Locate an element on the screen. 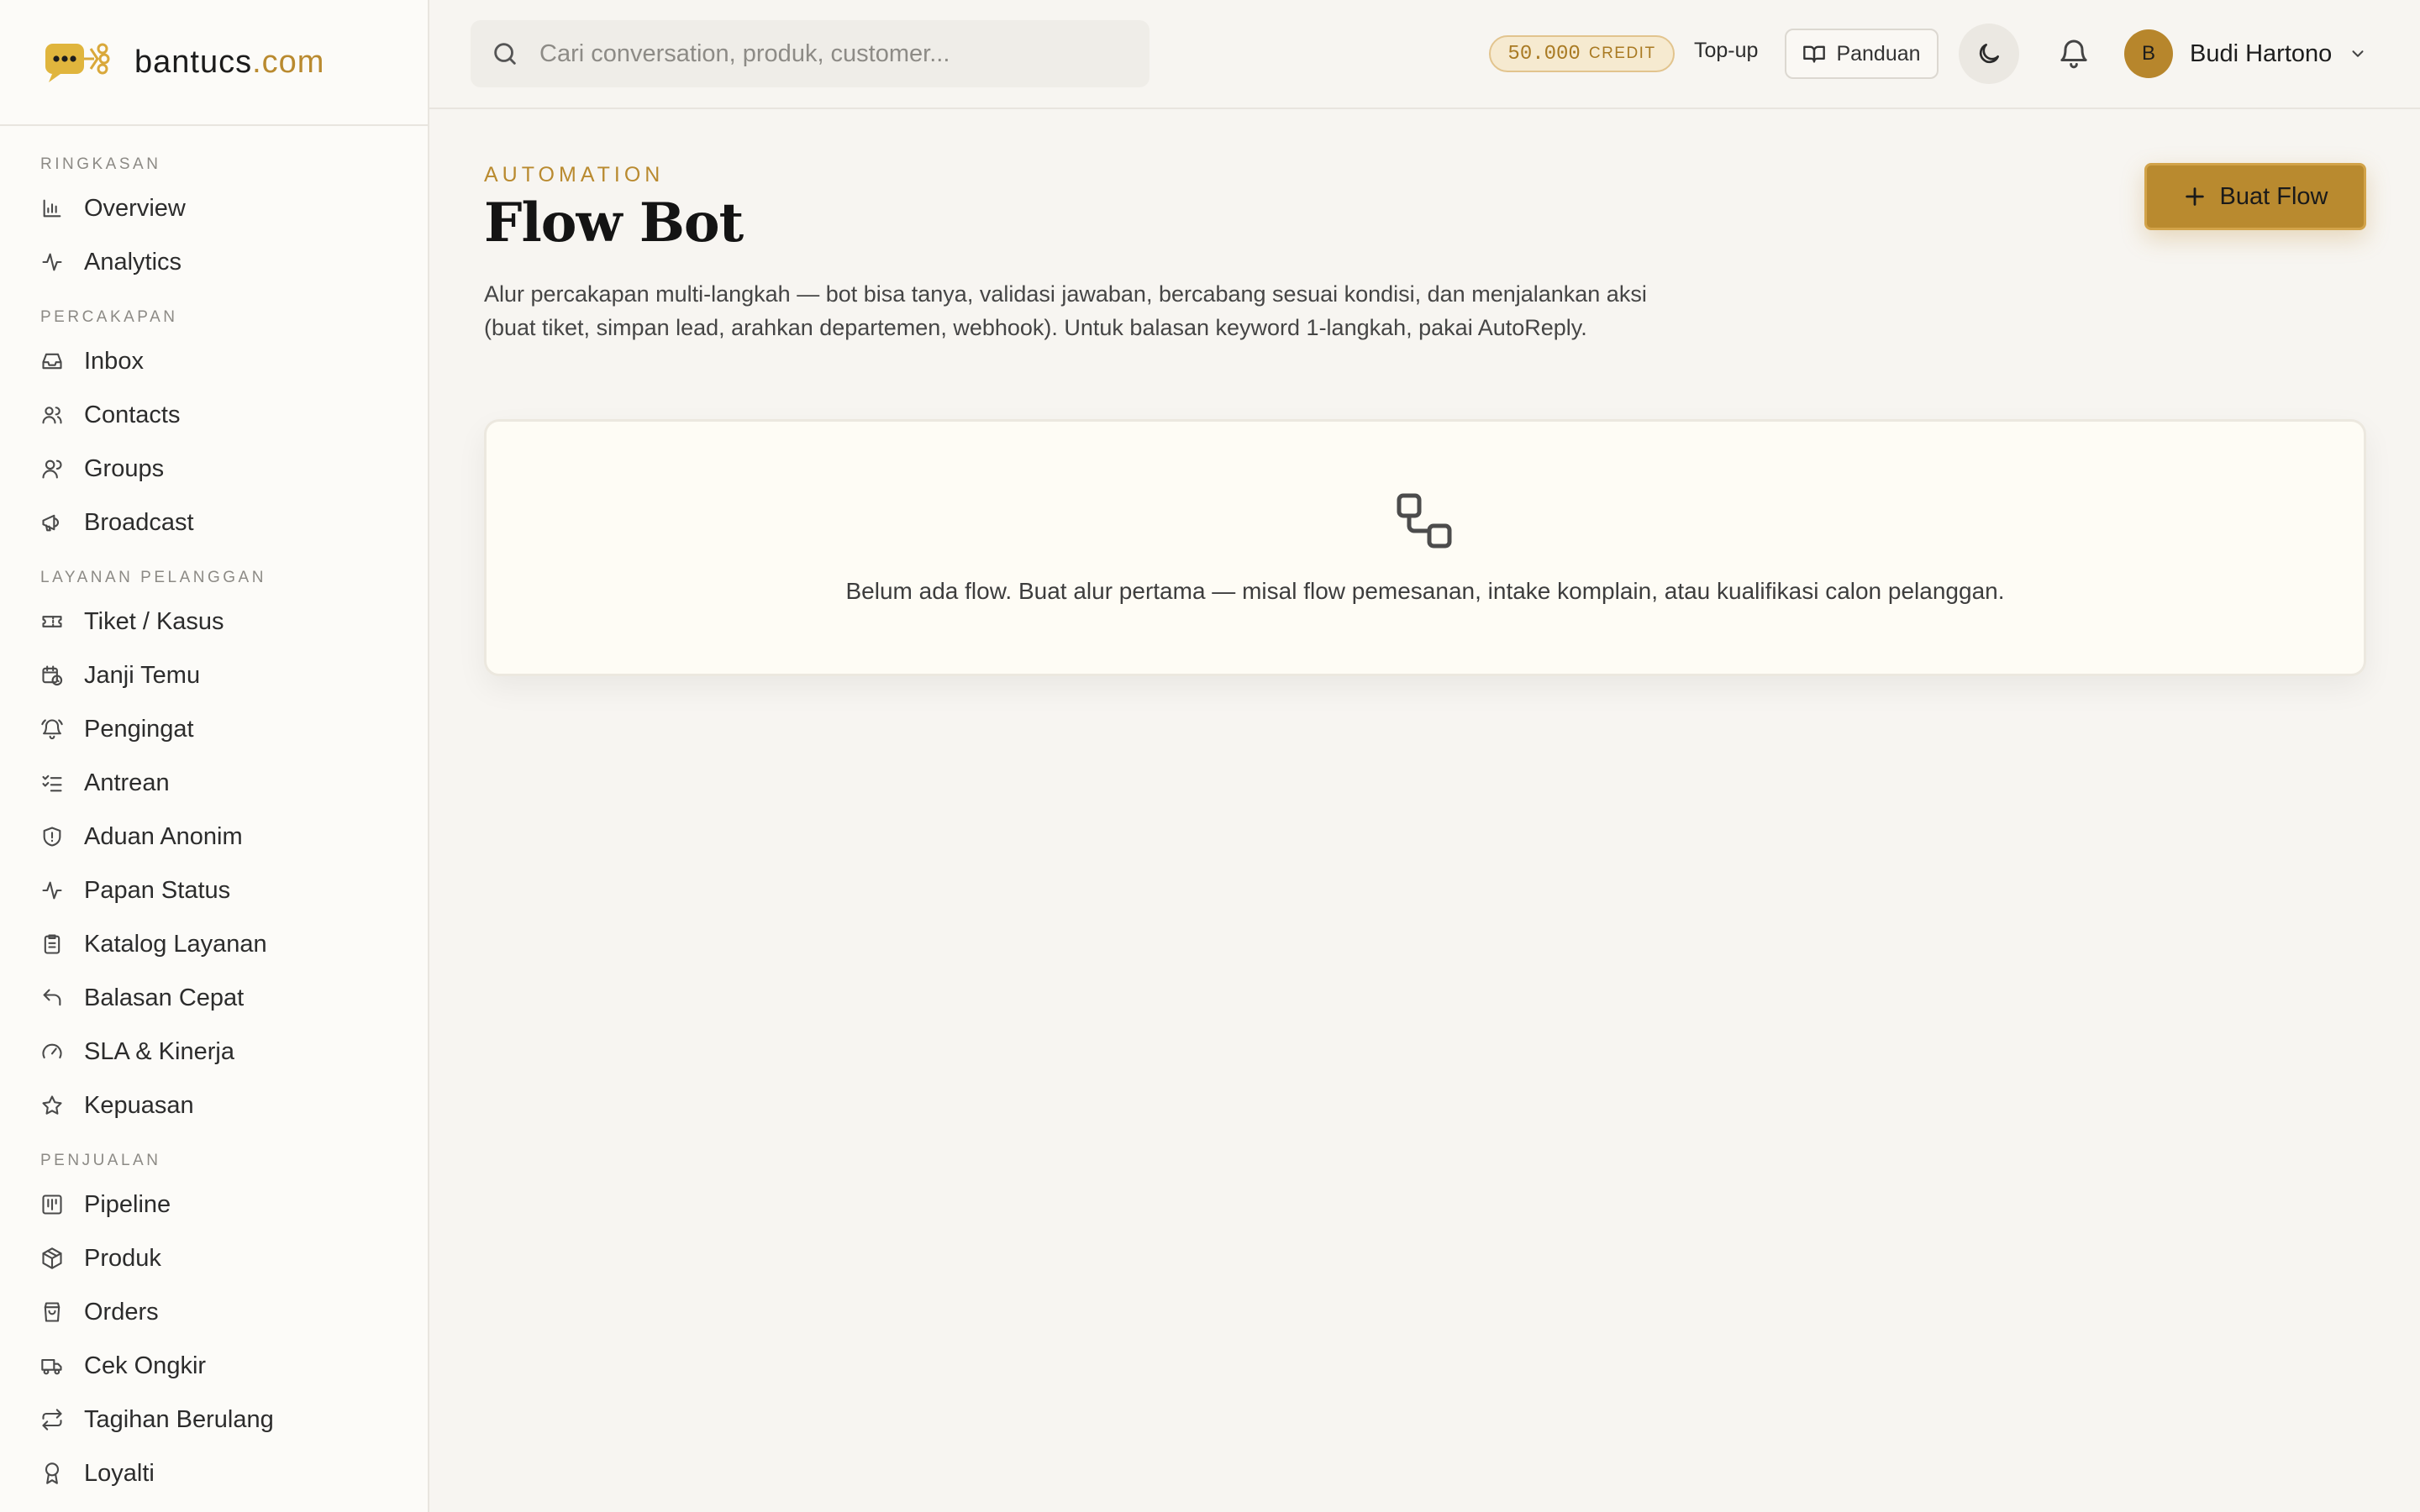  sidebar-item-label: Analytics is located at coordinates (133, 262).